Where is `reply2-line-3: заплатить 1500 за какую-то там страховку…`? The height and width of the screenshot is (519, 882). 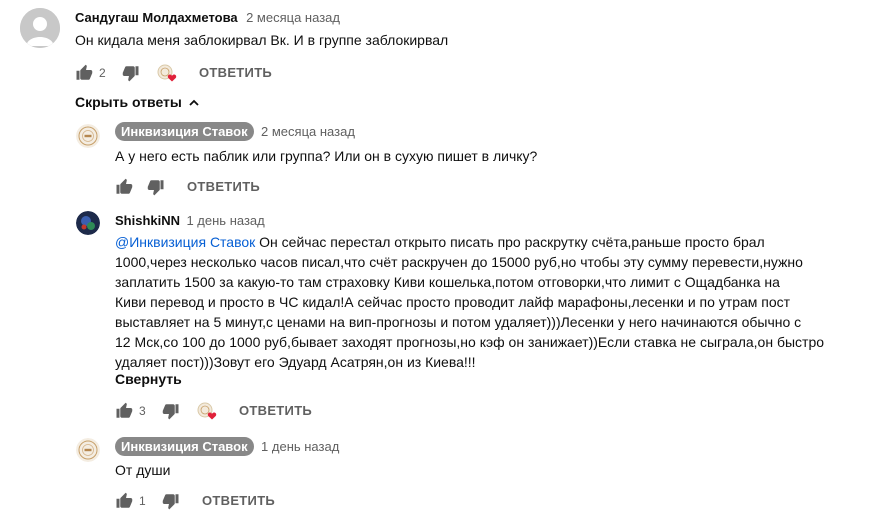
reply2-line-3: заплатить 1500 за какую-то там страховку… is located at coordinates (447, 282).